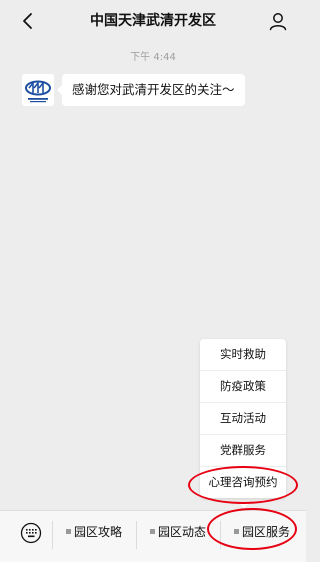 This screenshot has height=562, width=320. I want to click on person-icon, so click(278, 22).